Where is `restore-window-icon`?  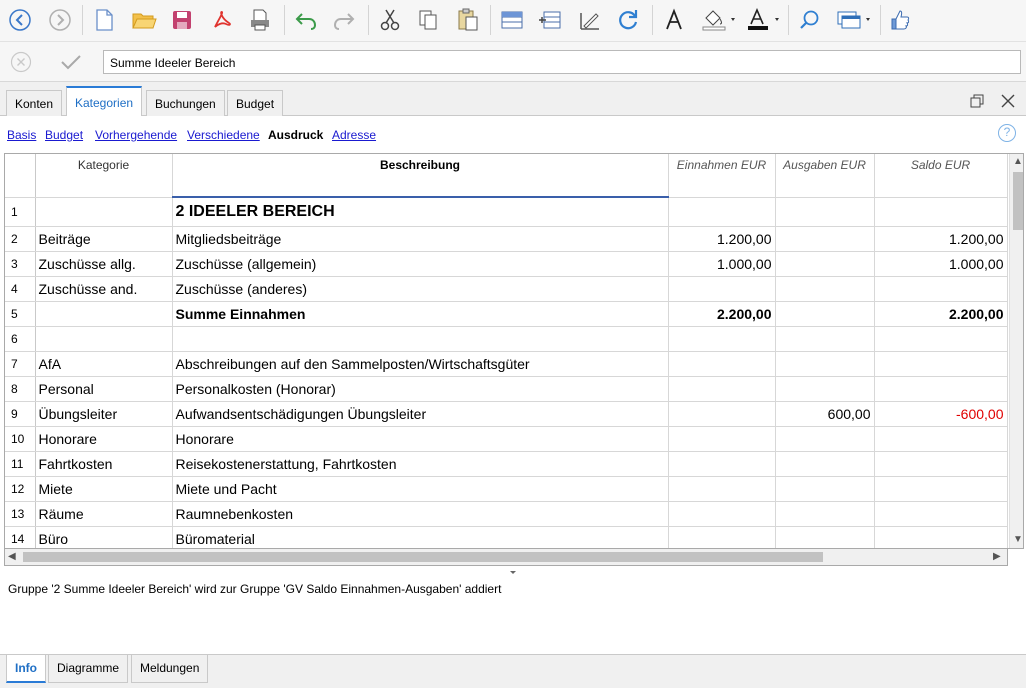
restore-window-icon is located at coordinates (977, 101).